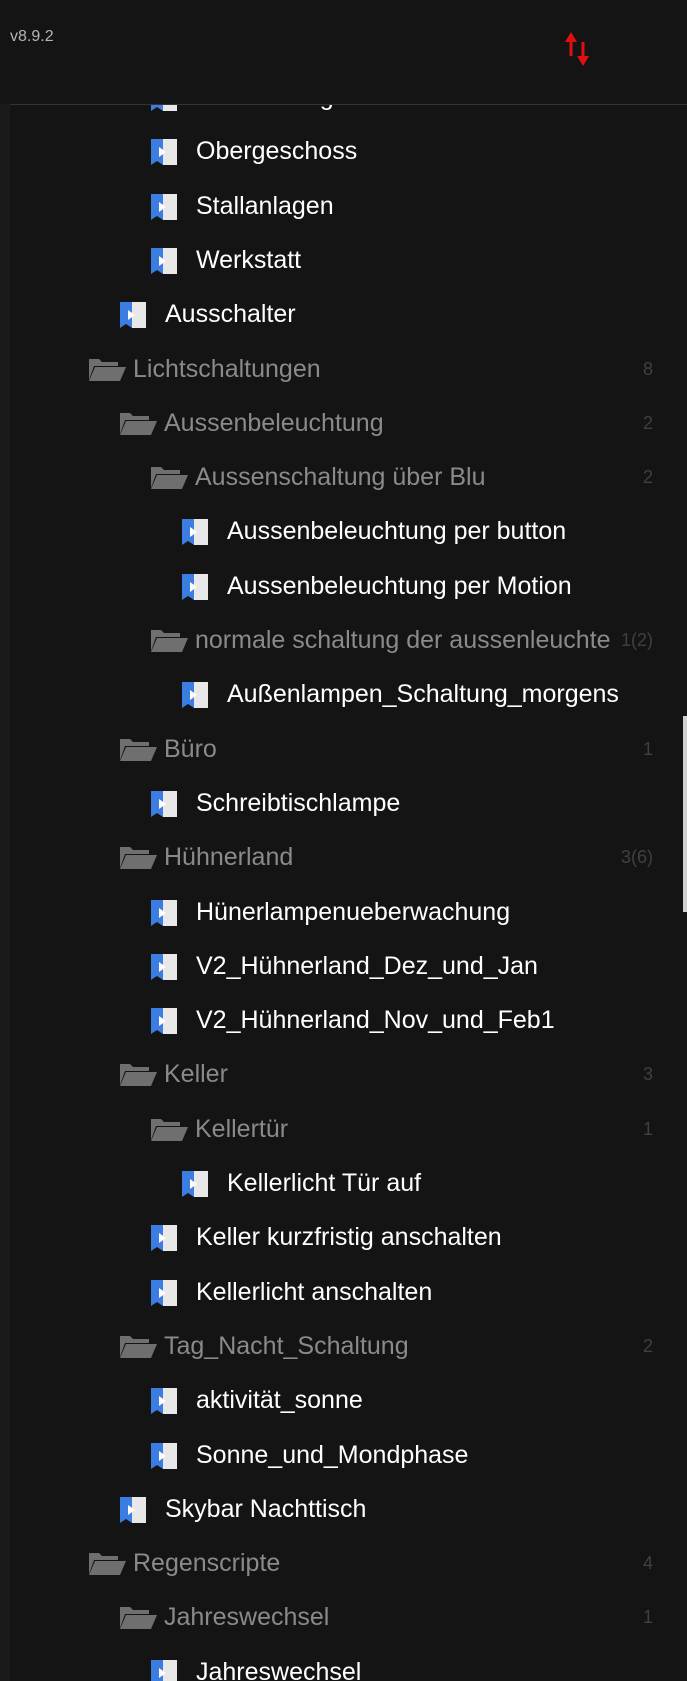  Describe the element at coordinates (279, 1669) in the screenshot. I see `script-label: Jahreswechsel` at that location.